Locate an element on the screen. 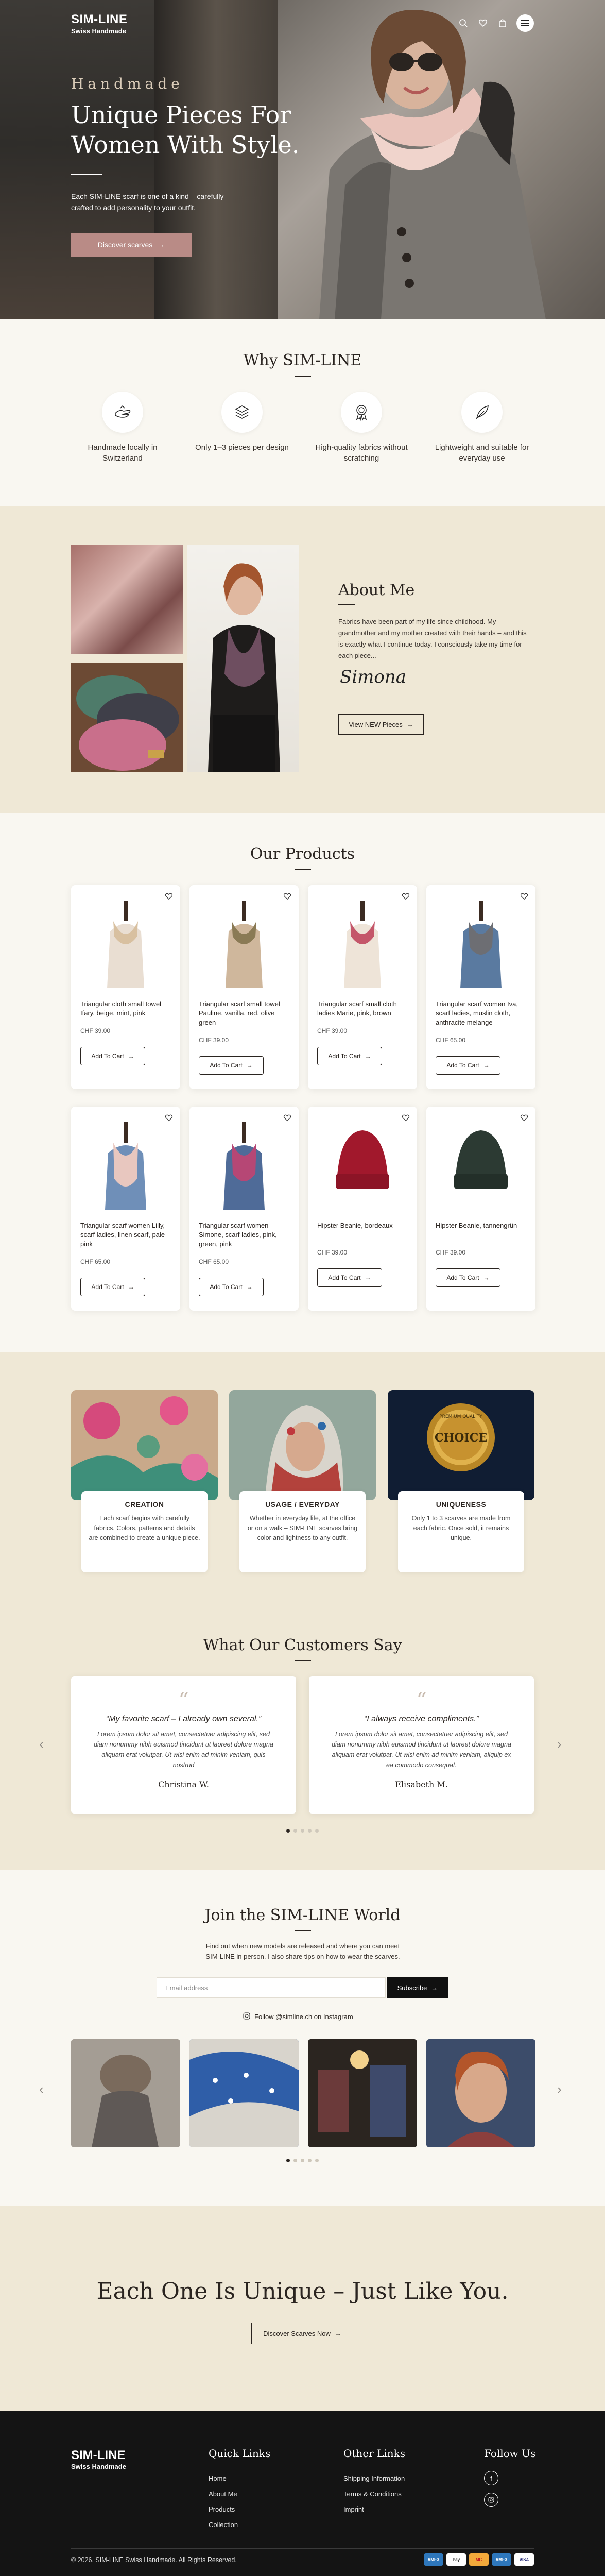  bag-icon is located at coordinates (502, 23).